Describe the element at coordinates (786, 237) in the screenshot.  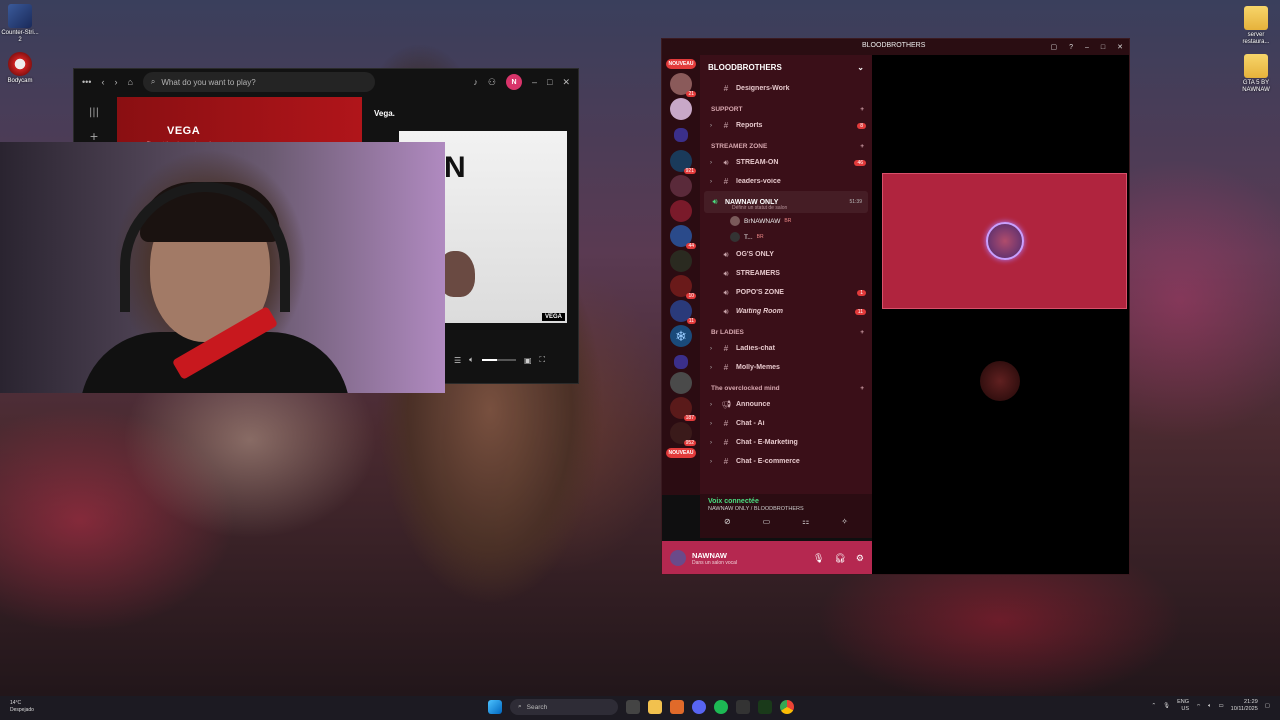
I see `voice-member: T... BR` at that location.